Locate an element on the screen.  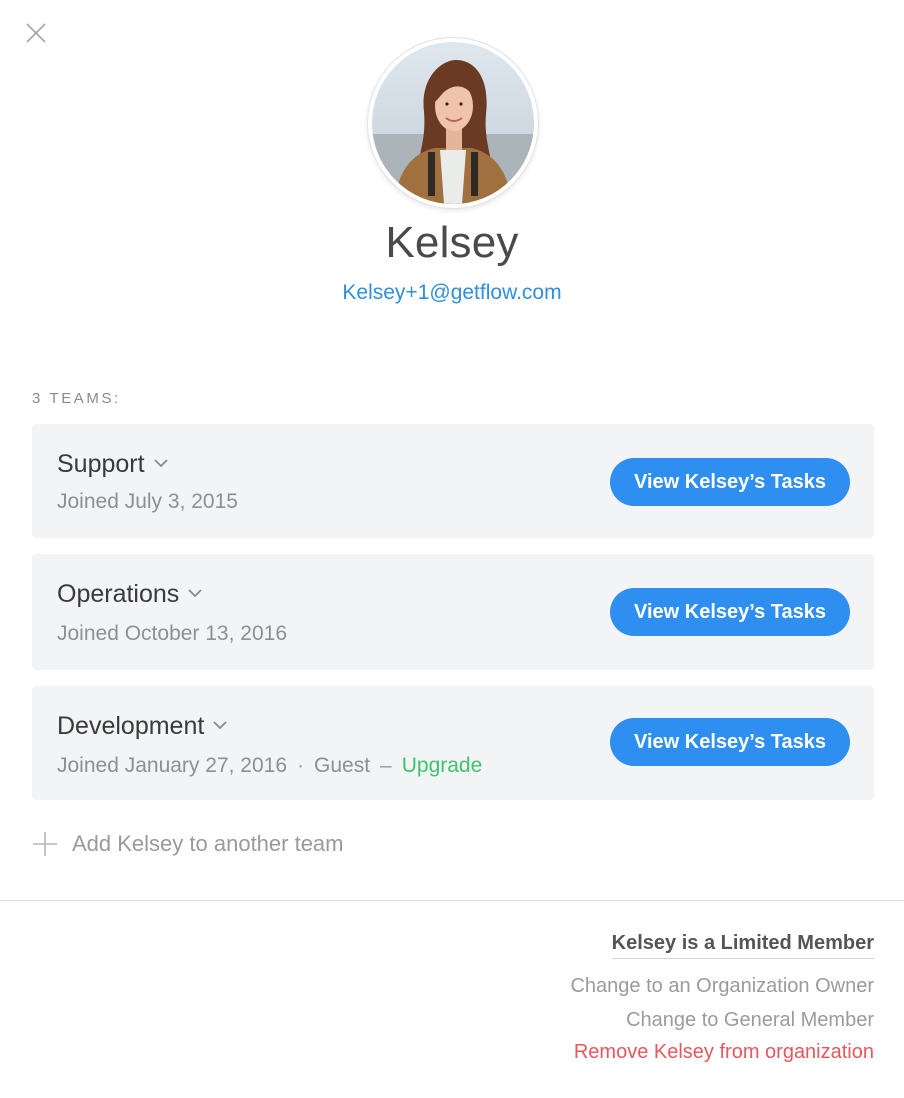
meta-dash: – is located at coordinates (386, 765).